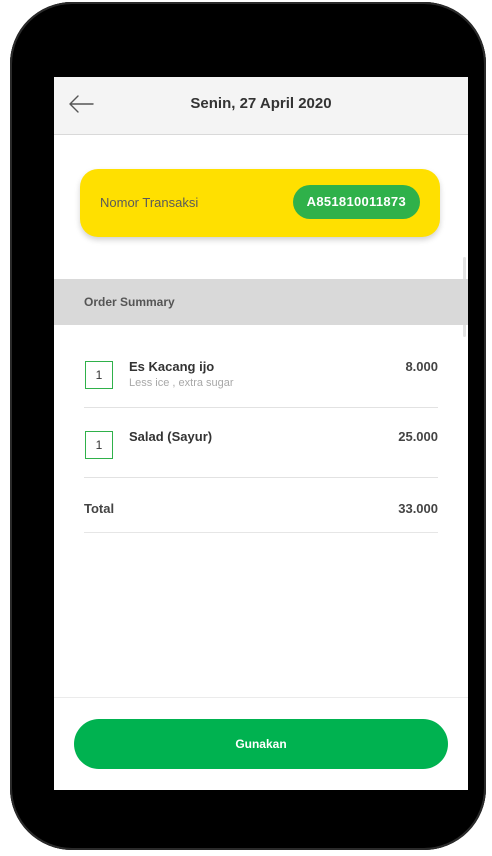 The image size is (492, 856). I want to click on page-title: Senin, 27 April 2020, so click(261, 103).